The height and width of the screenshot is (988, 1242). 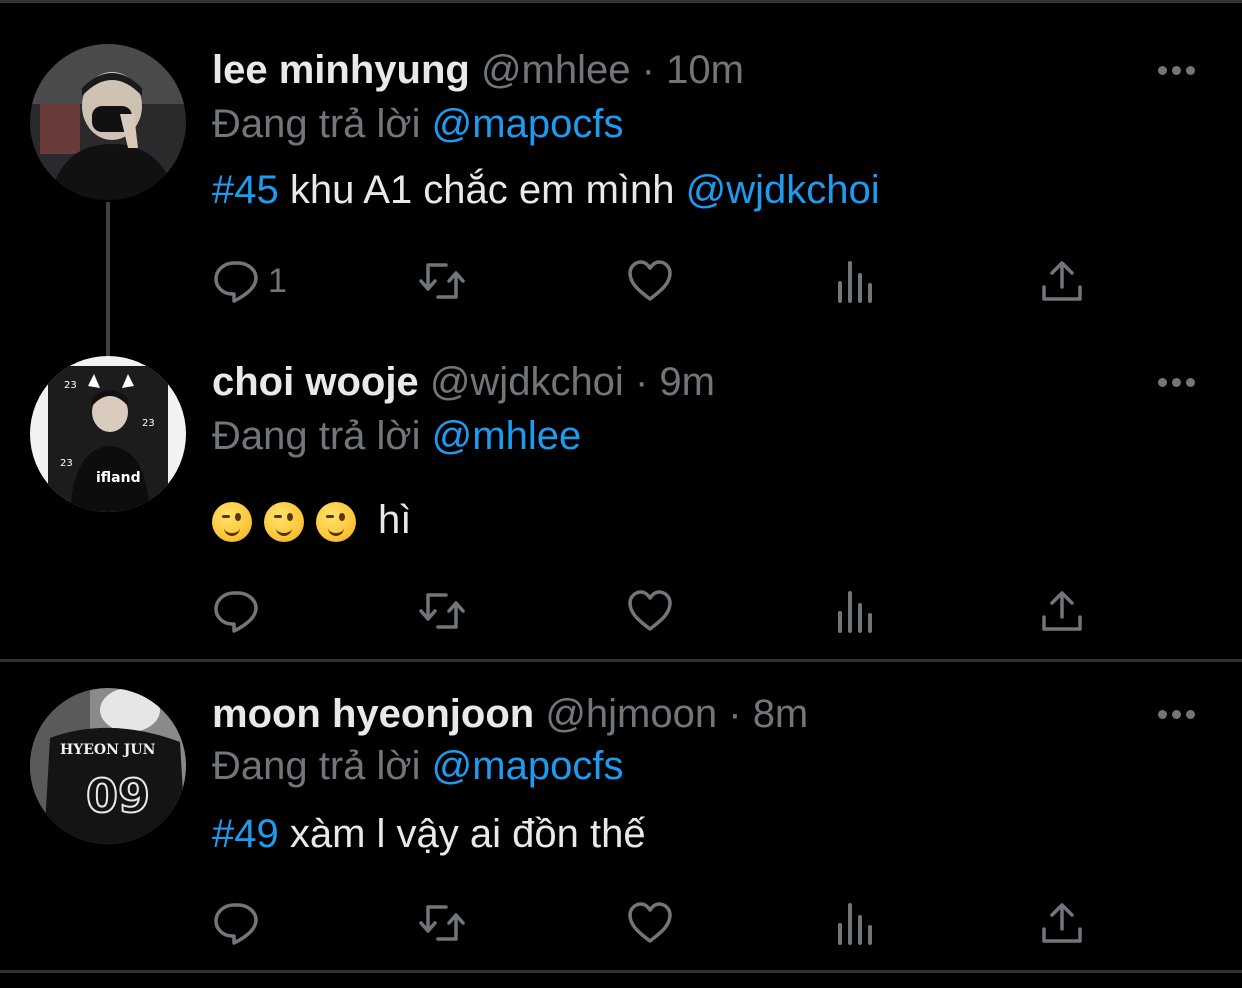 I want to click on replying-to: Đang trả lời @mapocfs, so click(x=417, y=766).